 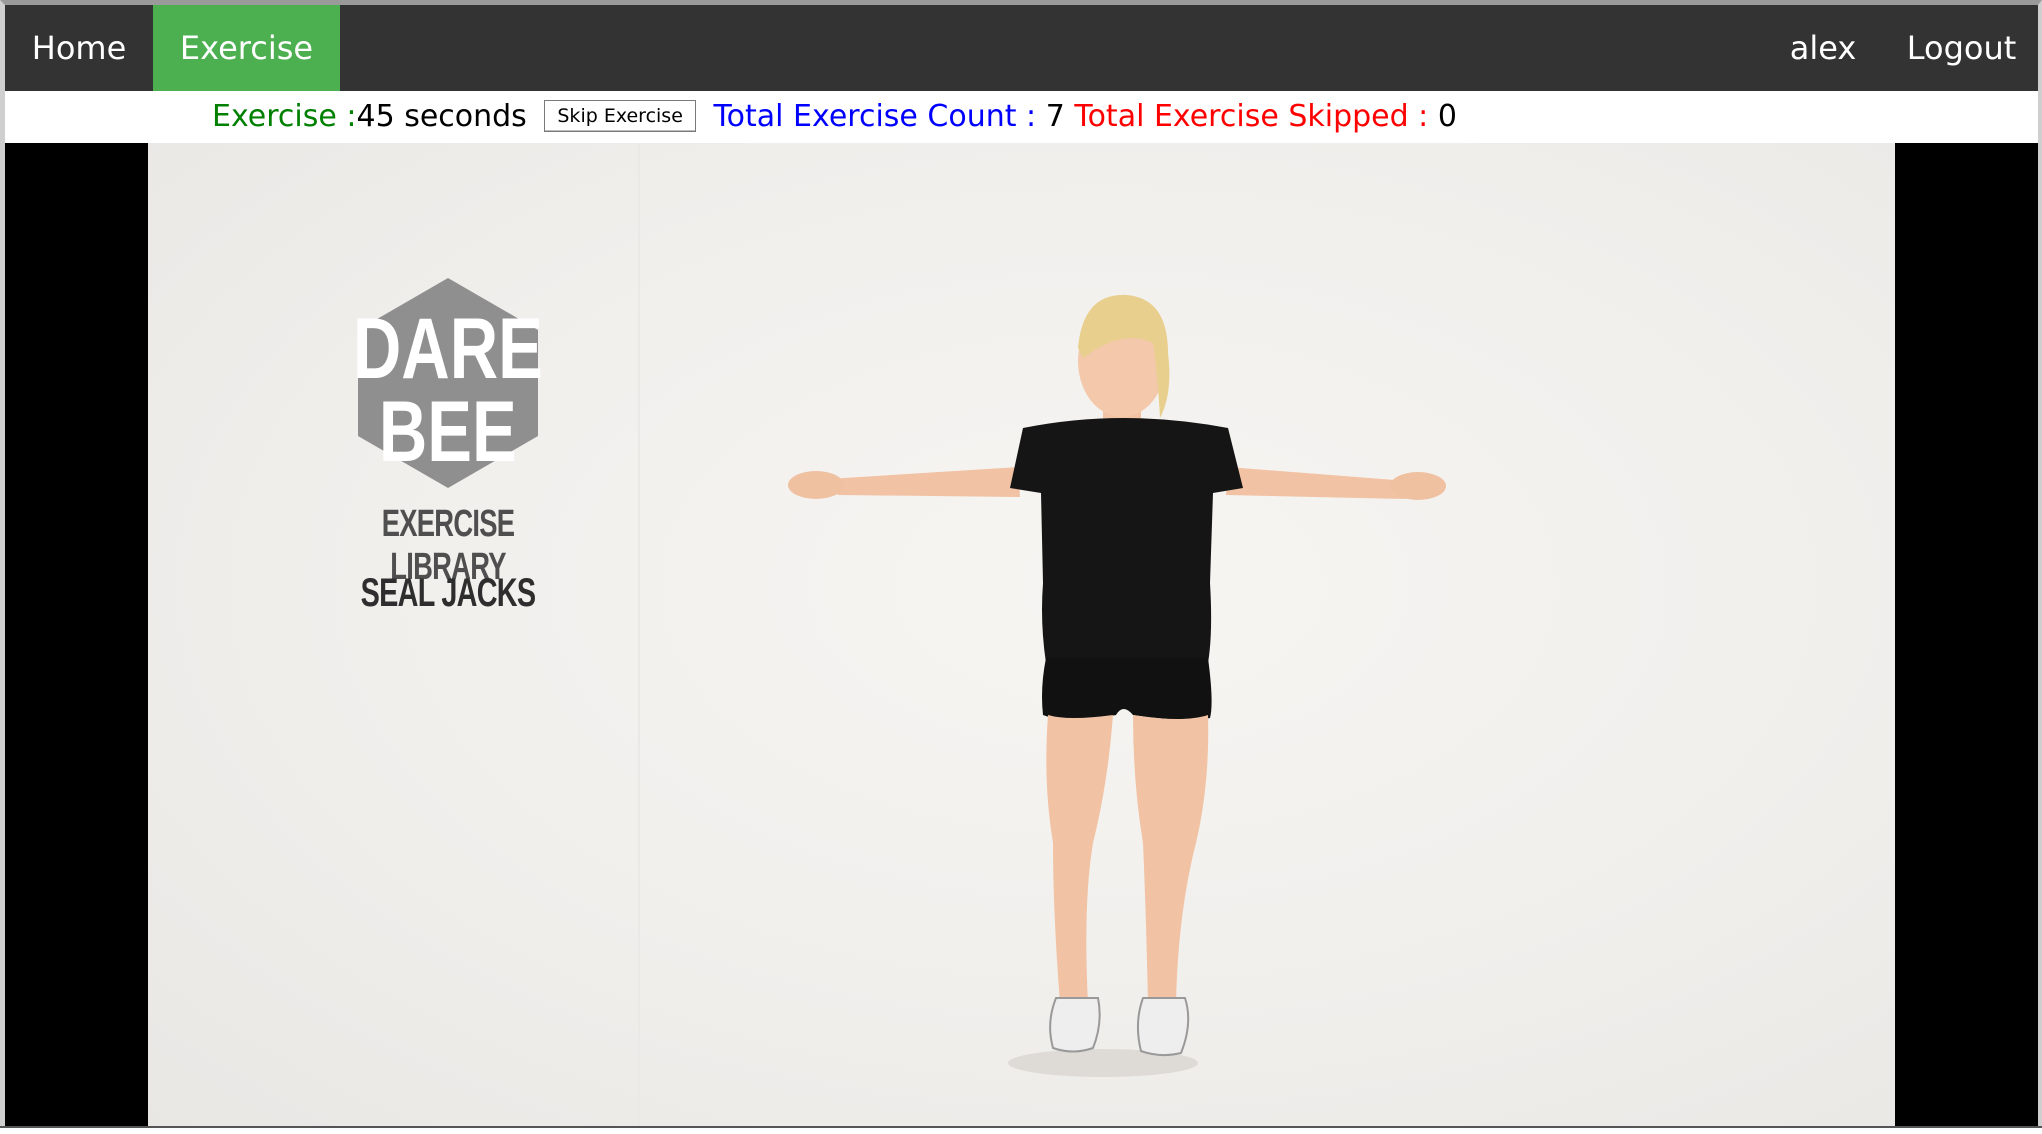 I want to click on left-sneaker, so click(x=1075, y=1025).